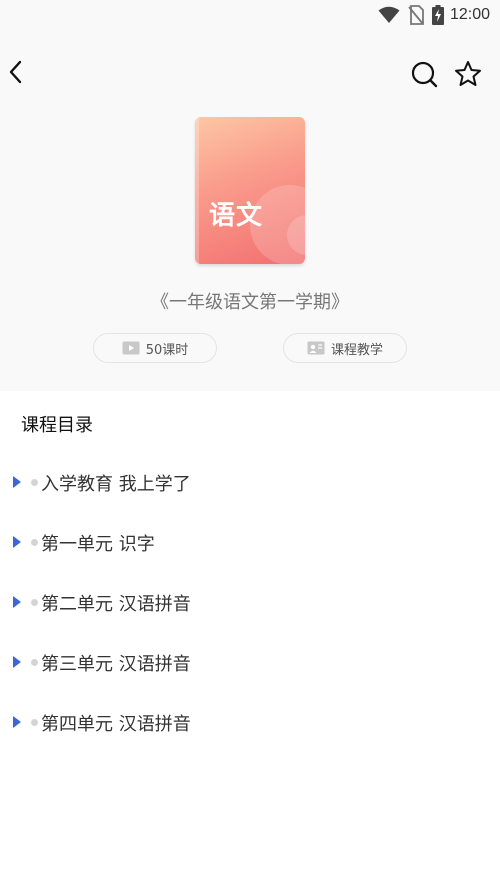  Describe the element at coordinates (116, 484) in the screenshot. I see `catalog-item-label: 入学教育 我上学了` at that location.